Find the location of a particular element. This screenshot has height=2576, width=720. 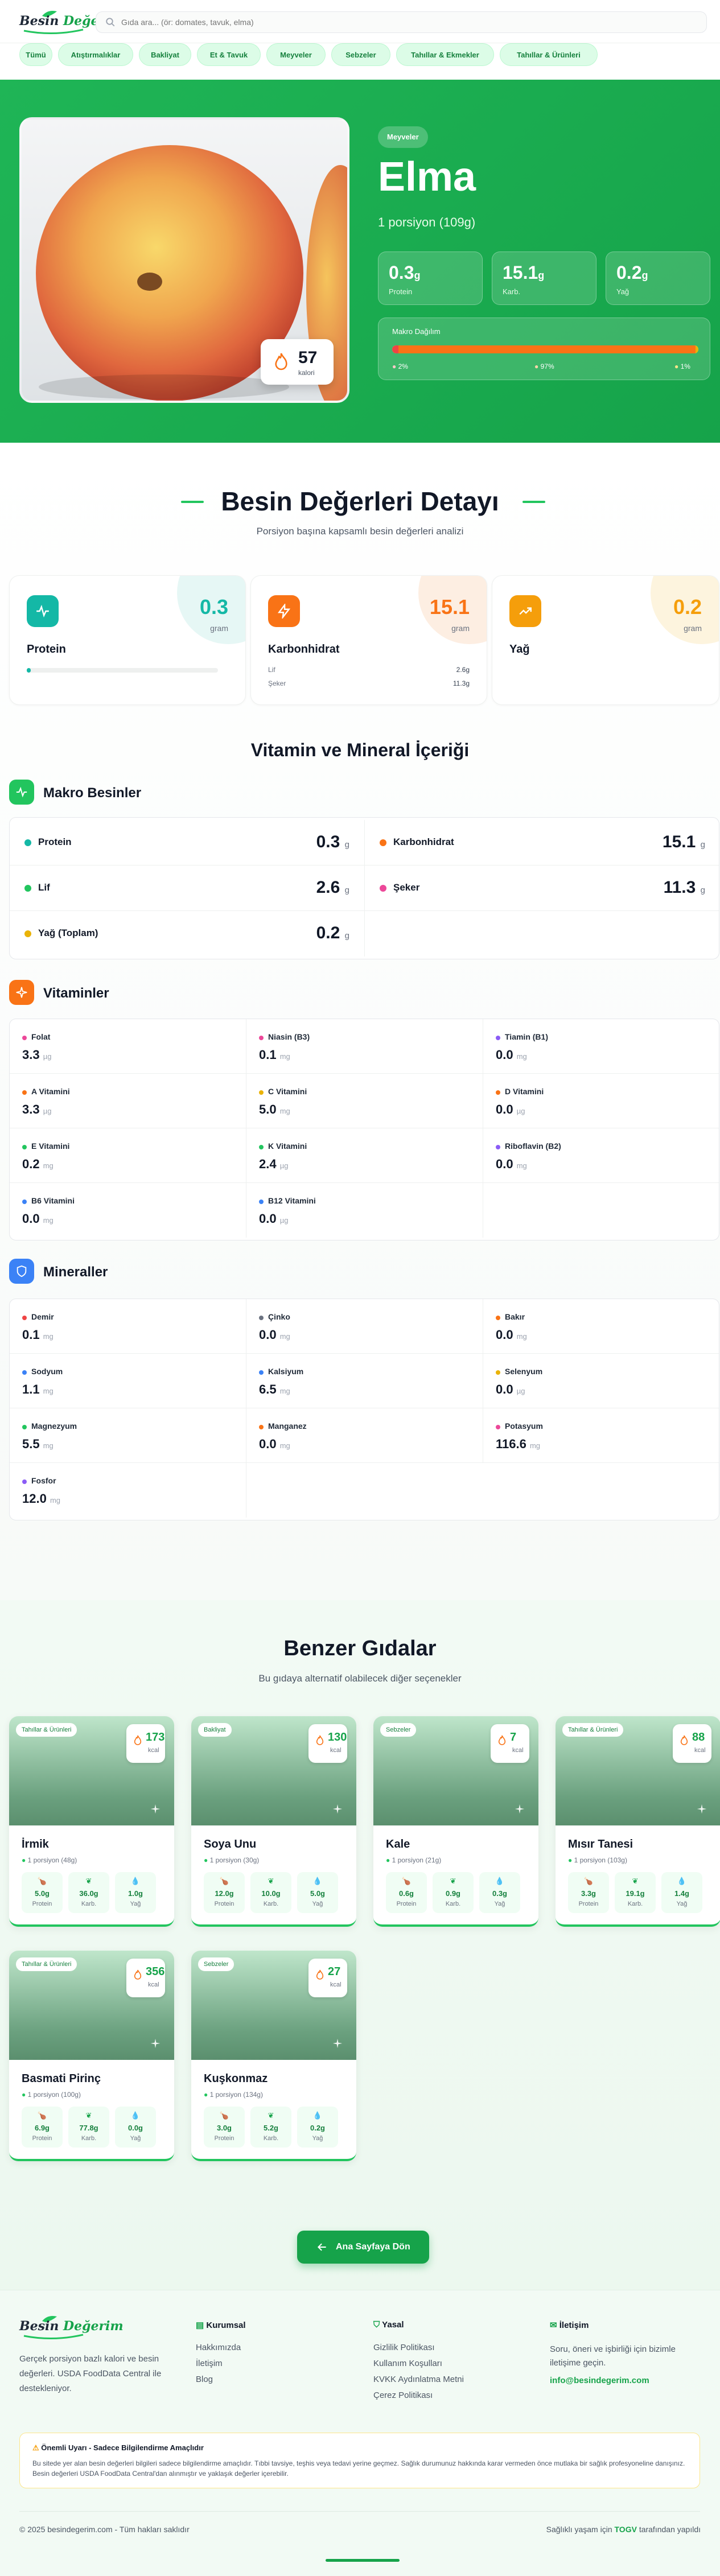

category-pill-fruits: Meyveler is located at coordinates (296, 54).